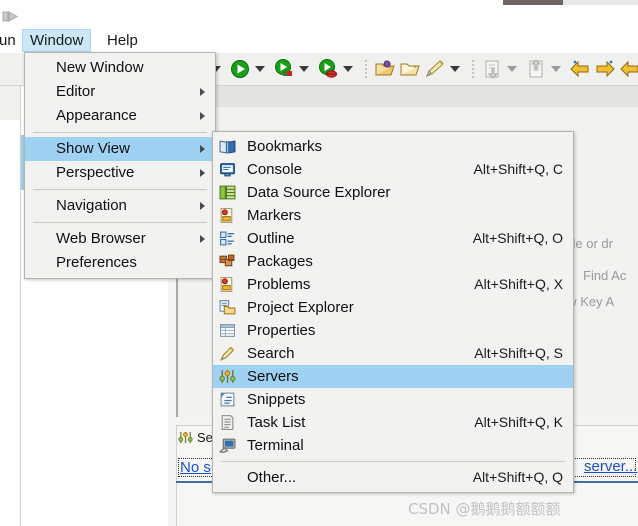  I want to click on menu-item-other: Other... Alt+Shift+Q, Q, so click(393, 477).